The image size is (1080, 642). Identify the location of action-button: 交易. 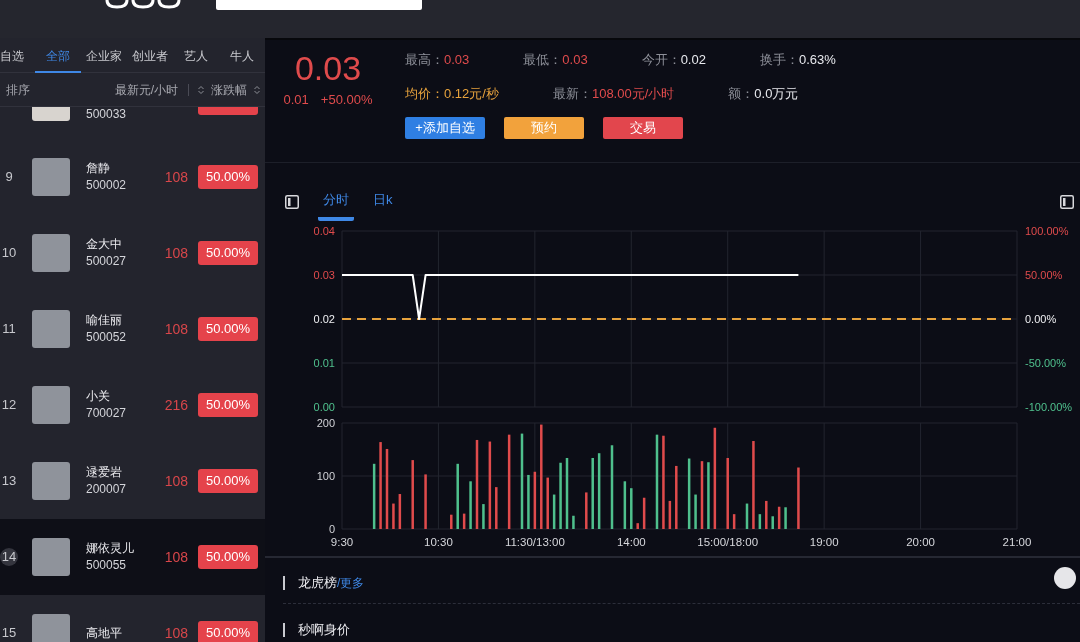
(643, 128).